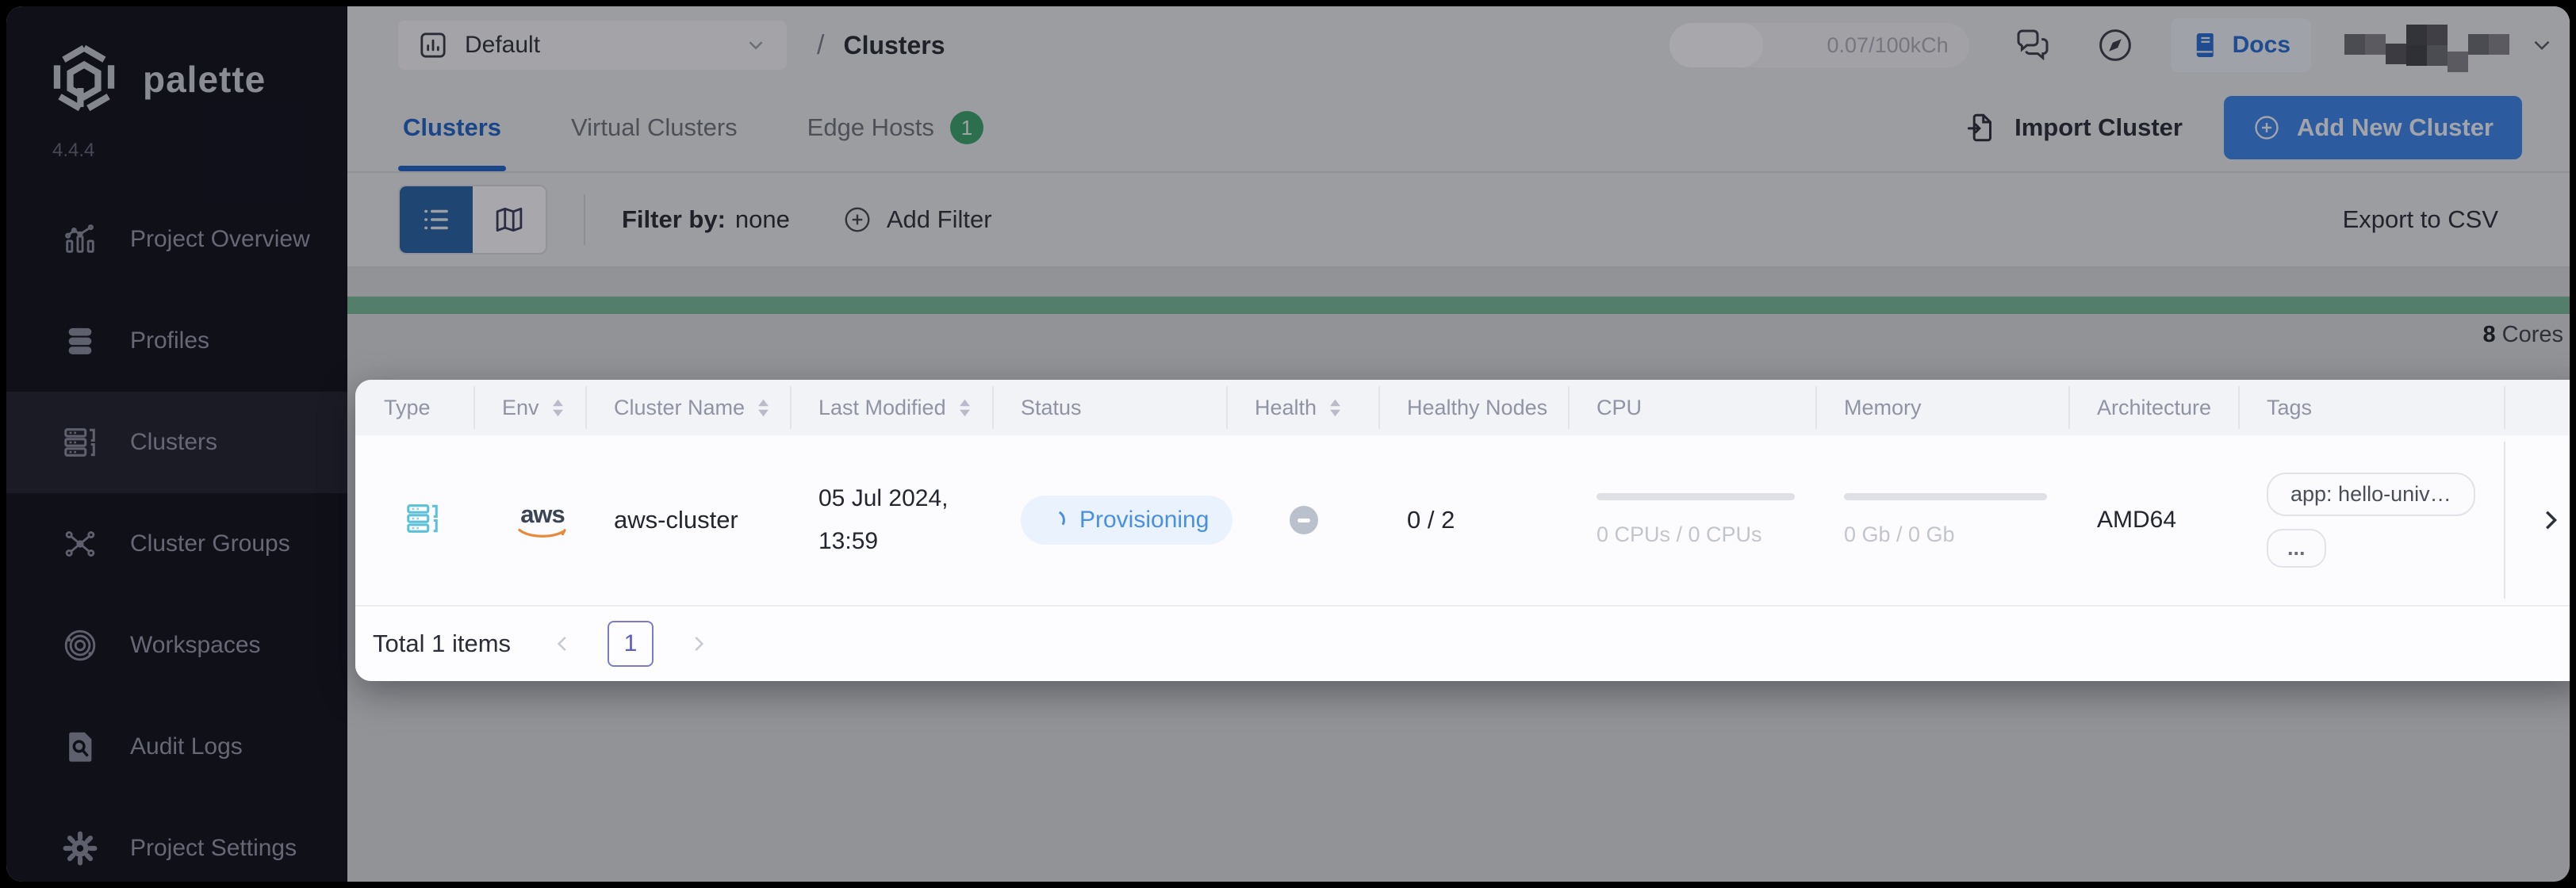  Describe the element at coordinates (687, 520) in the screenshot. I see `cell-cluster-name: aws-cluster` at that location.